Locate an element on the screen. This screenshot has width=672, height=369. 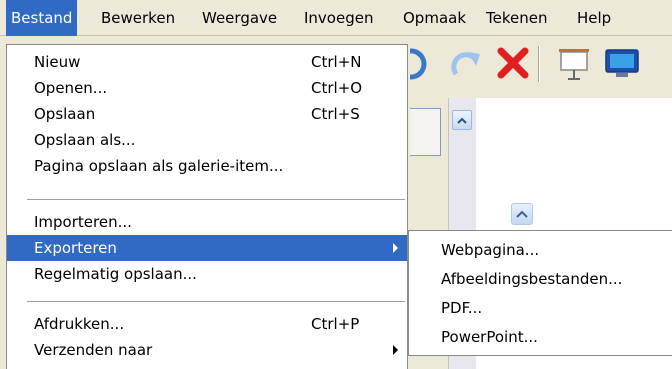
panel-tab is located at coordinates (425, 132).